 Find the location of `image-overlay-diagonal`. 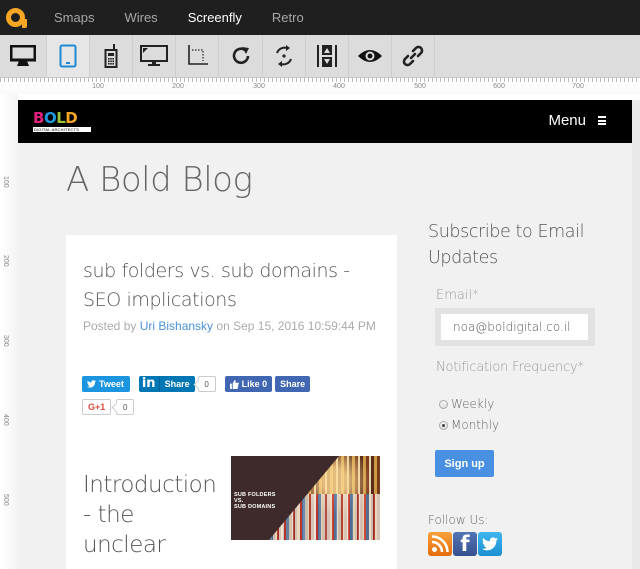

image-overlay-diagonal is located at coordinates (304, 498).